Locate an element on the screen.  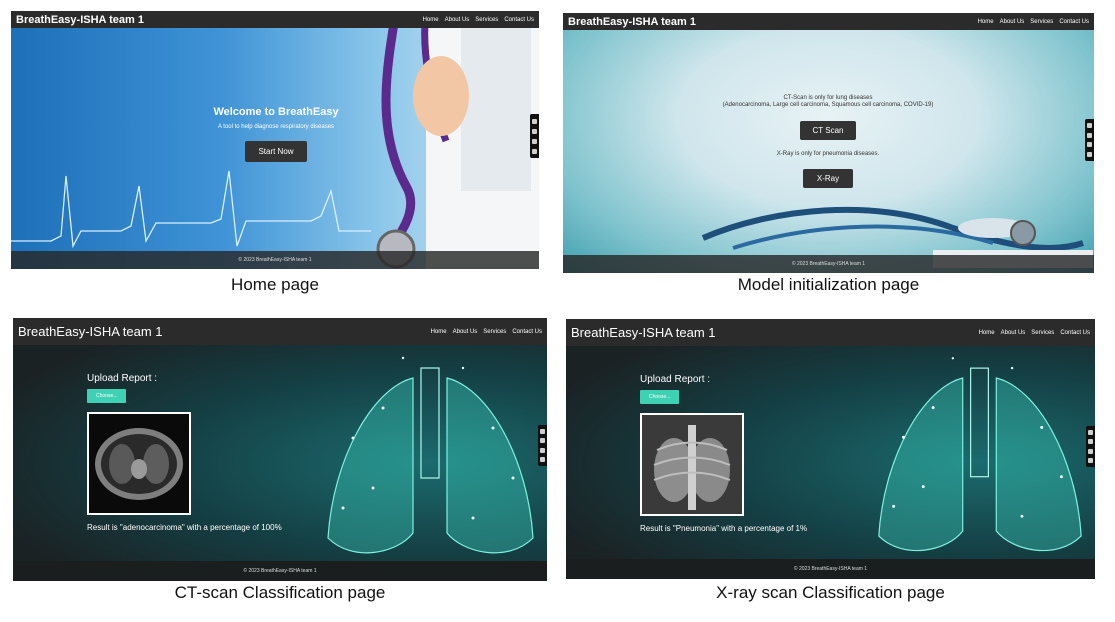
caption-model: Model initialization page is located at coordinates (828, 284).